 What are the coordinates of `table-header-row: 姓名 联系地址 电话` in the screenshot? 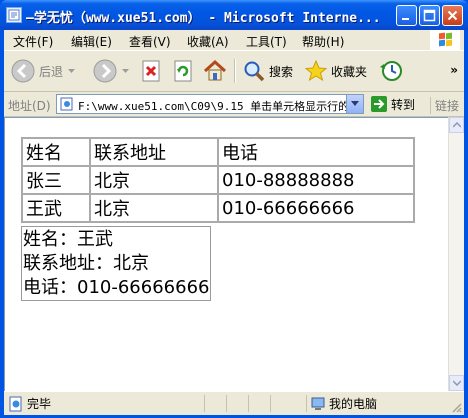 It's located at (218, 152).